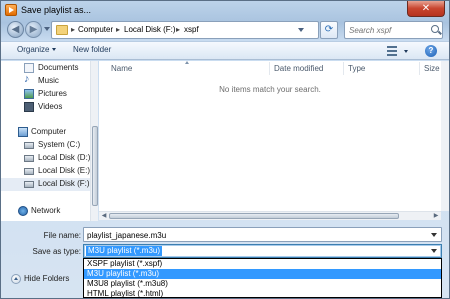 This screenshot has width=450, height=299. I want to click on sidebar-item-label: Local Disk (F:), so click(64, 183).